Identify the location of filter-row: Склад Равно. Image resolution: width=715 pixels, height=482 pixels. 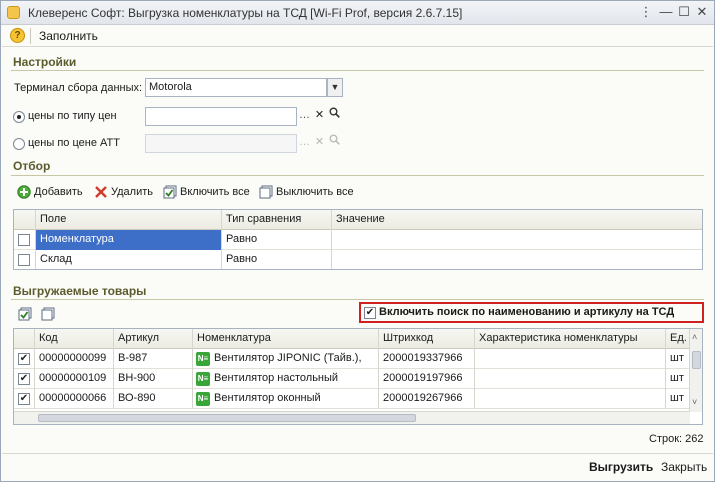
(358, 259).